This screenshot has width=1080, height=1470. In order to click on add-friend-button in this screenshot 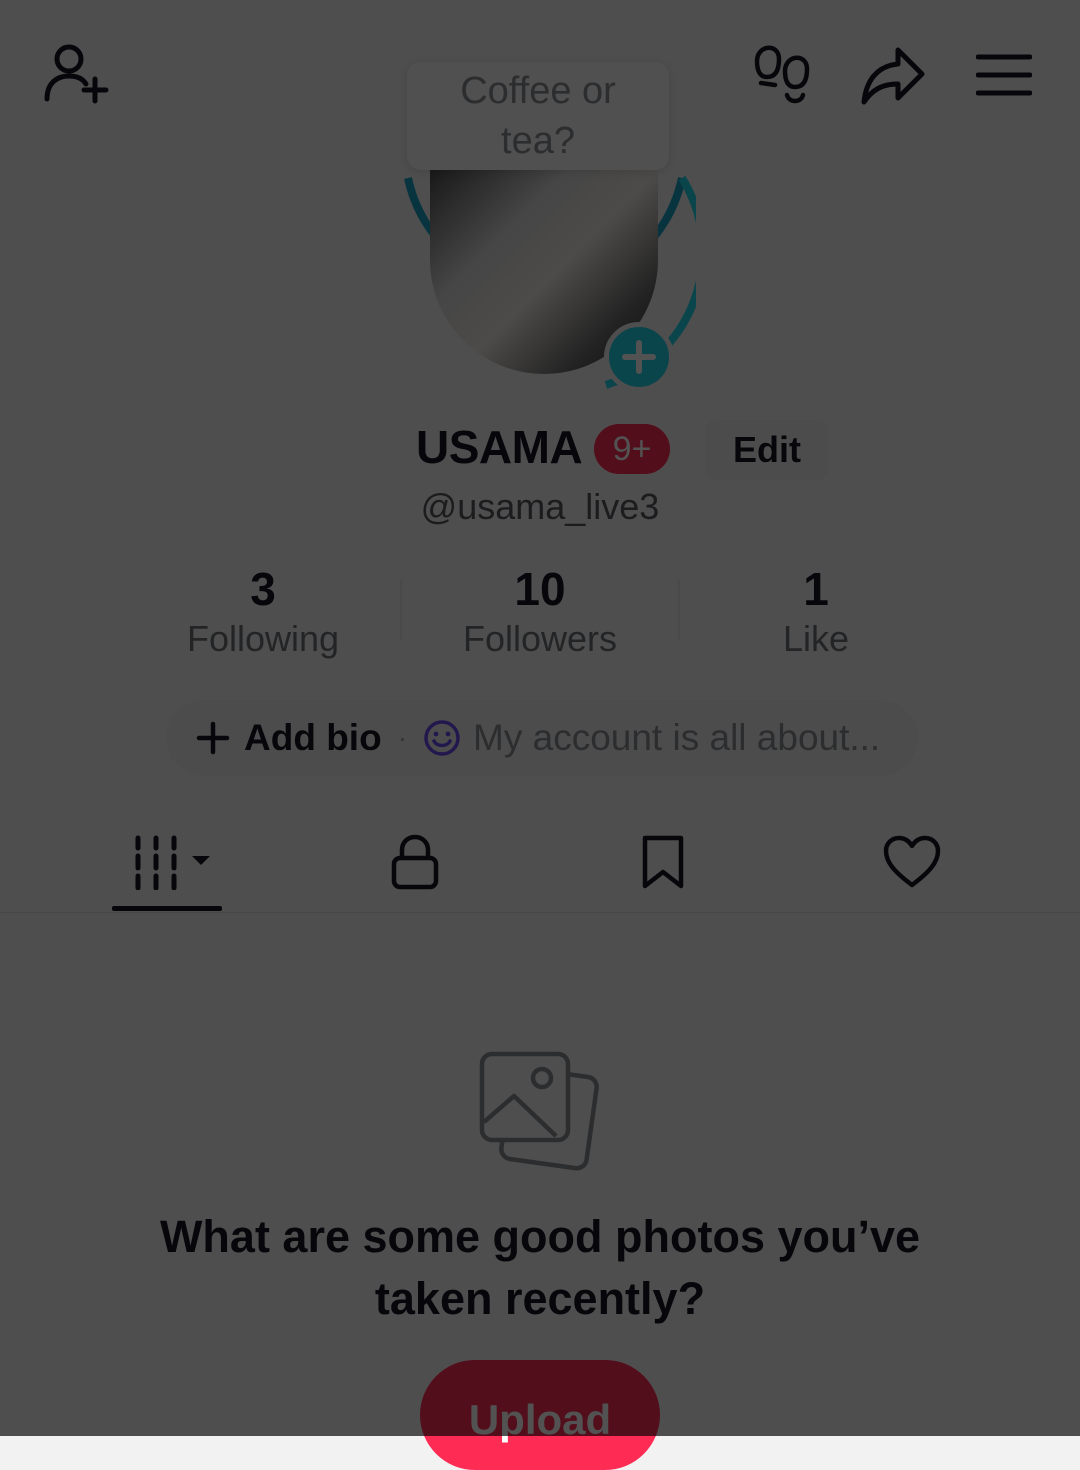, I will do `click(76, 73)`.